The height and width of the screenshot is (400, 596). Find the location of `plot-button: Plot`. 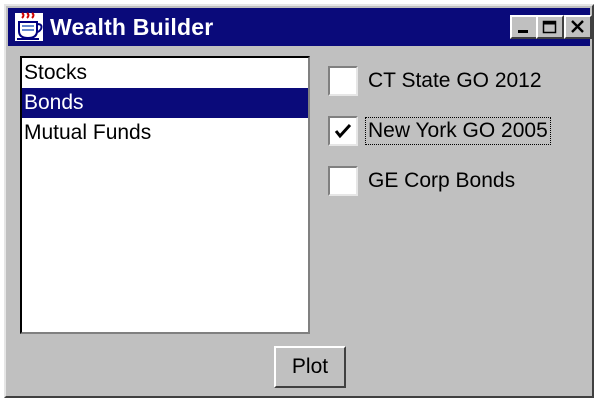

plot-button: Plot is located at coordinates (310, 367).